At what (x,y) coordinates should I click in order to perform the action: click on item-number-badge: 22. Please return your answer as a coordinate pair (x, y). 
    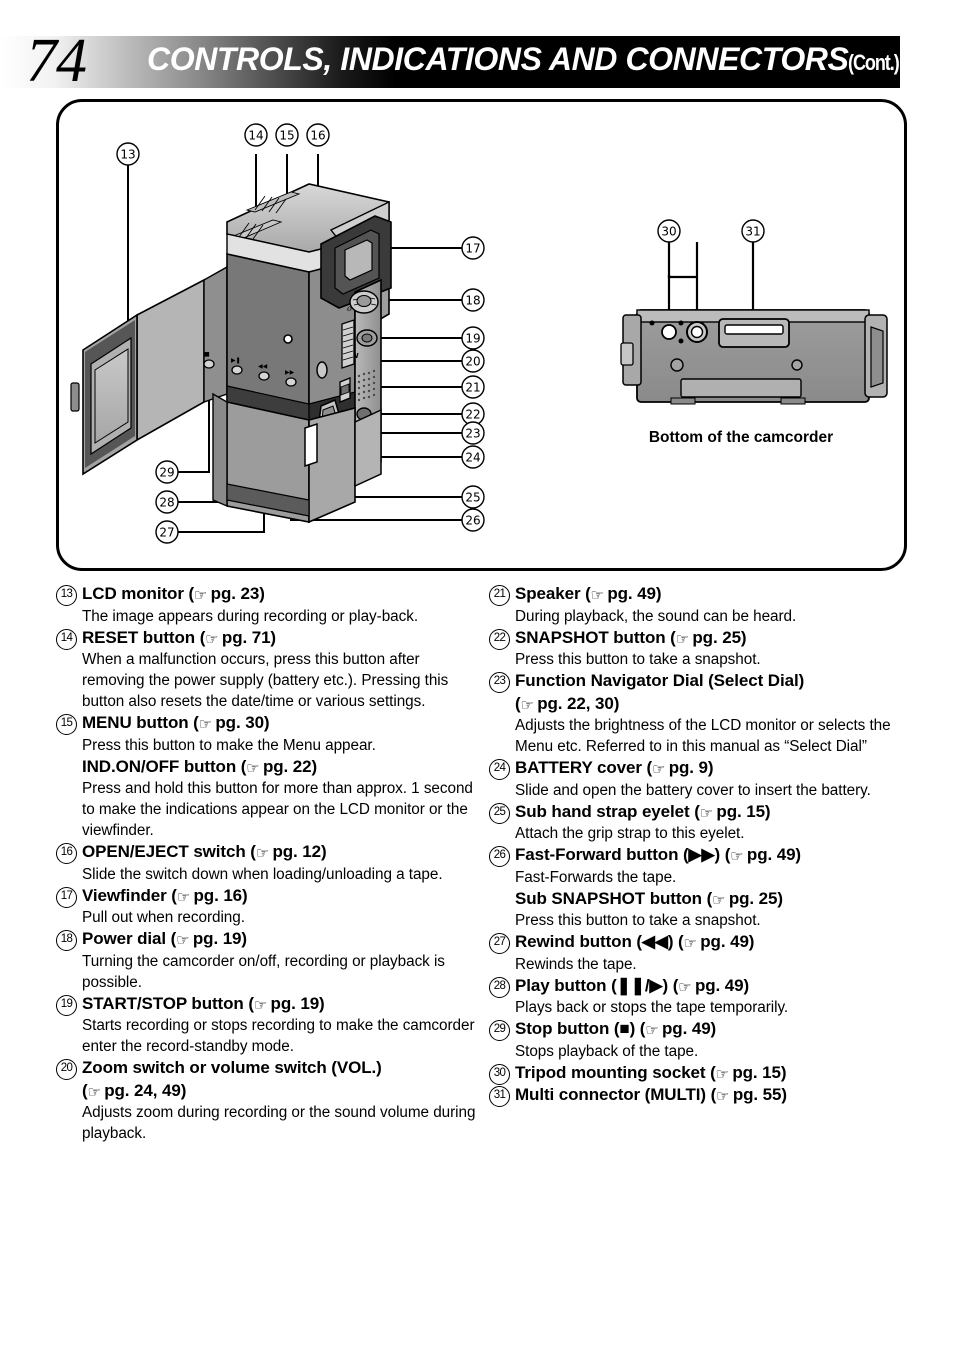
    Looking at the image, I should click on (499, 639).